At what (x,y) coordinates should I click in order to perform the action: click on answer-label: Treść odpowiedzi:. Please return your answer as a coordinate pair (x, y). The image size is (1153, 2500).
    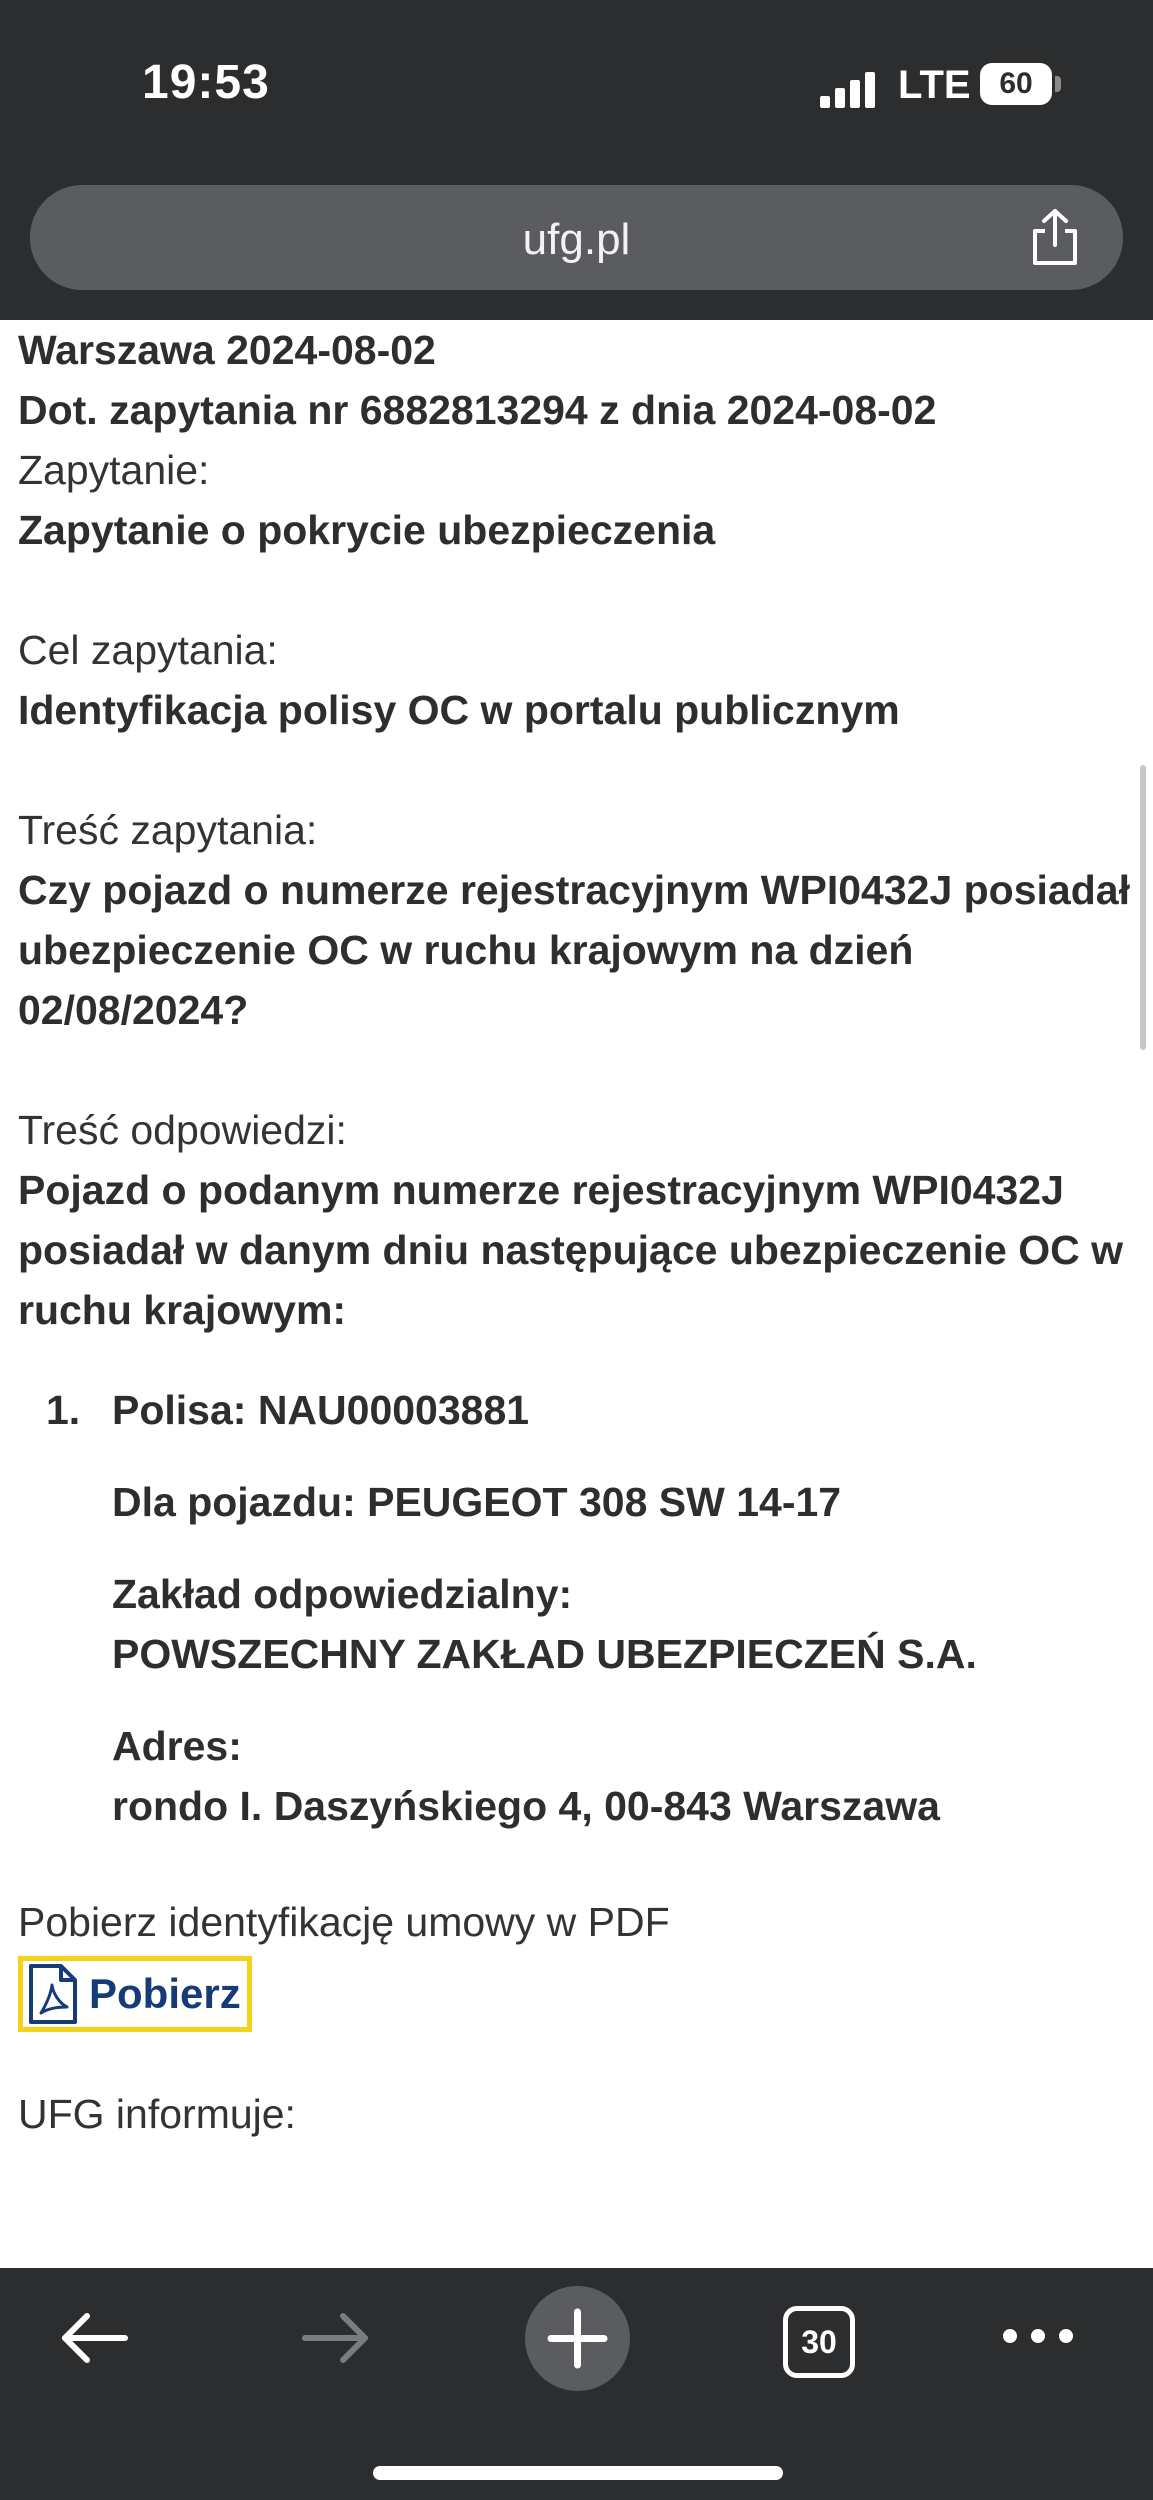
    Looking at the image, I should click on (182, 1130).